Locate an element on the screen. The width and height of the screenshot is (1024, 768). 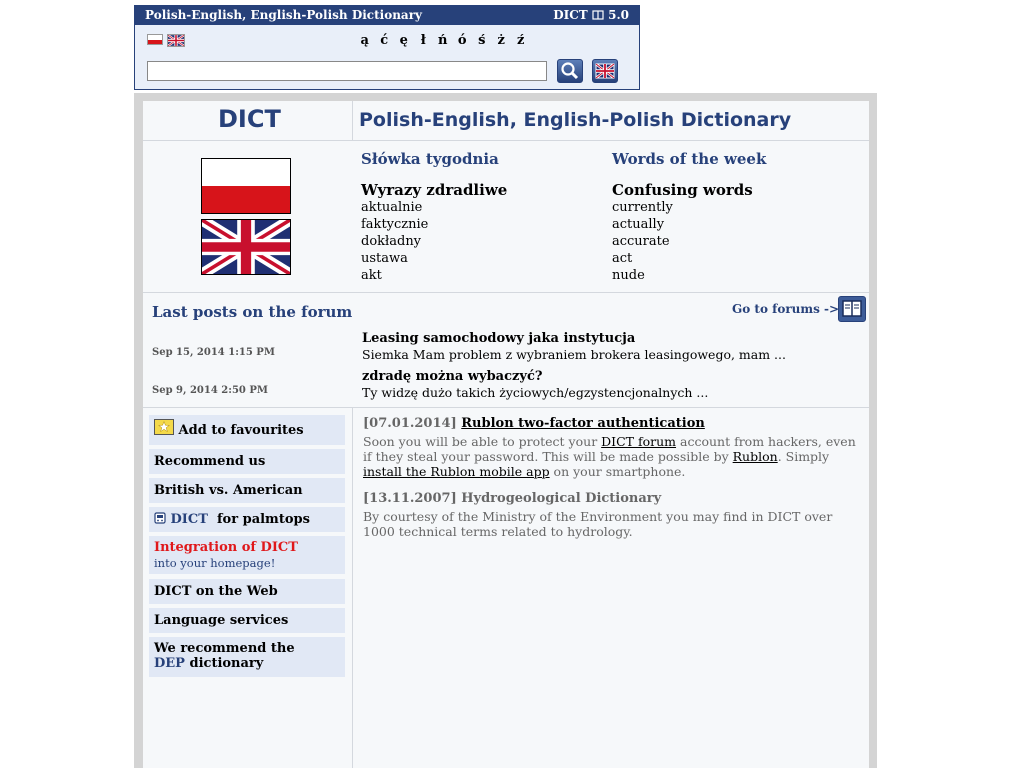
star-icon is located at coordinates (164, 427).